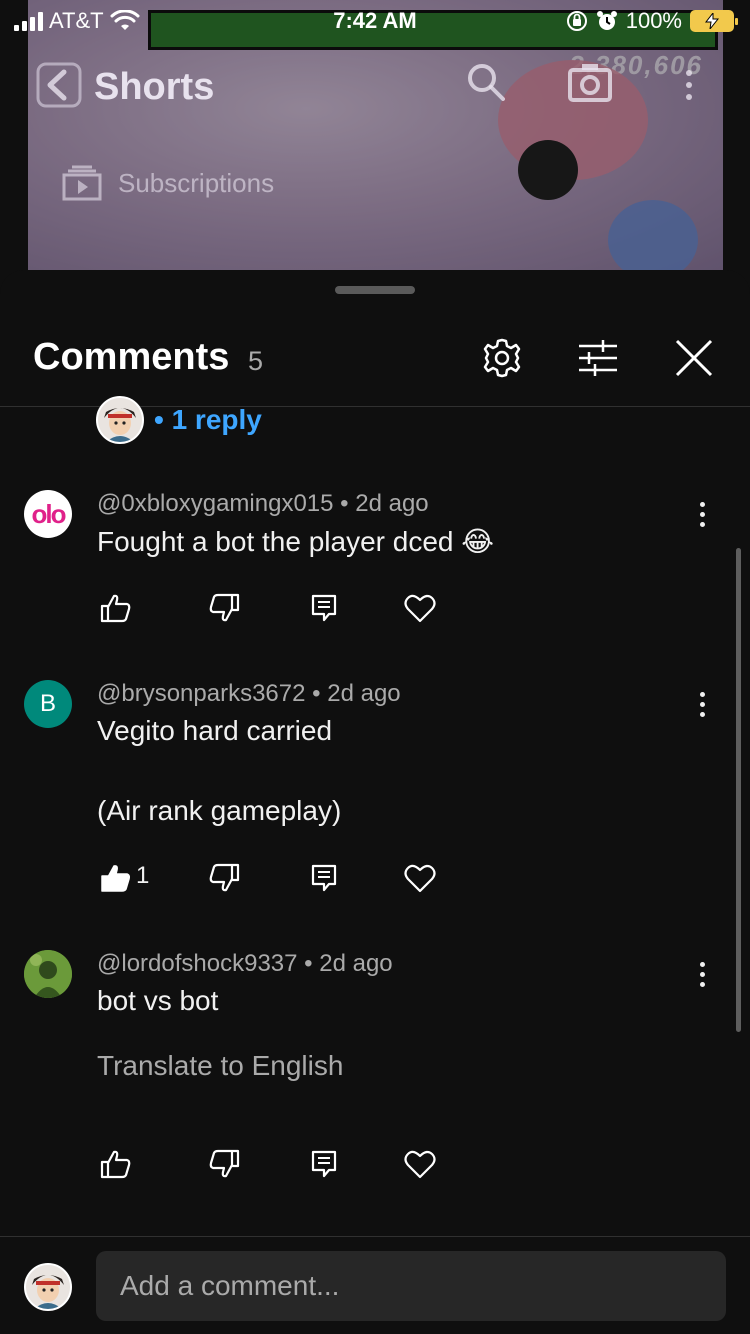  I want to click on thumbs-up-filled-icon, so click(115, 878).